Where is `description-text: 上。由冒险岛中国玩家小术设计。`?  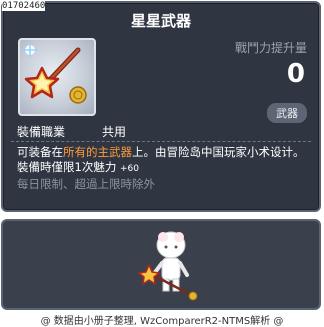 description-text: 上。由冒险岛中国玩家小术设计。 is located at coordinates (218, 152).